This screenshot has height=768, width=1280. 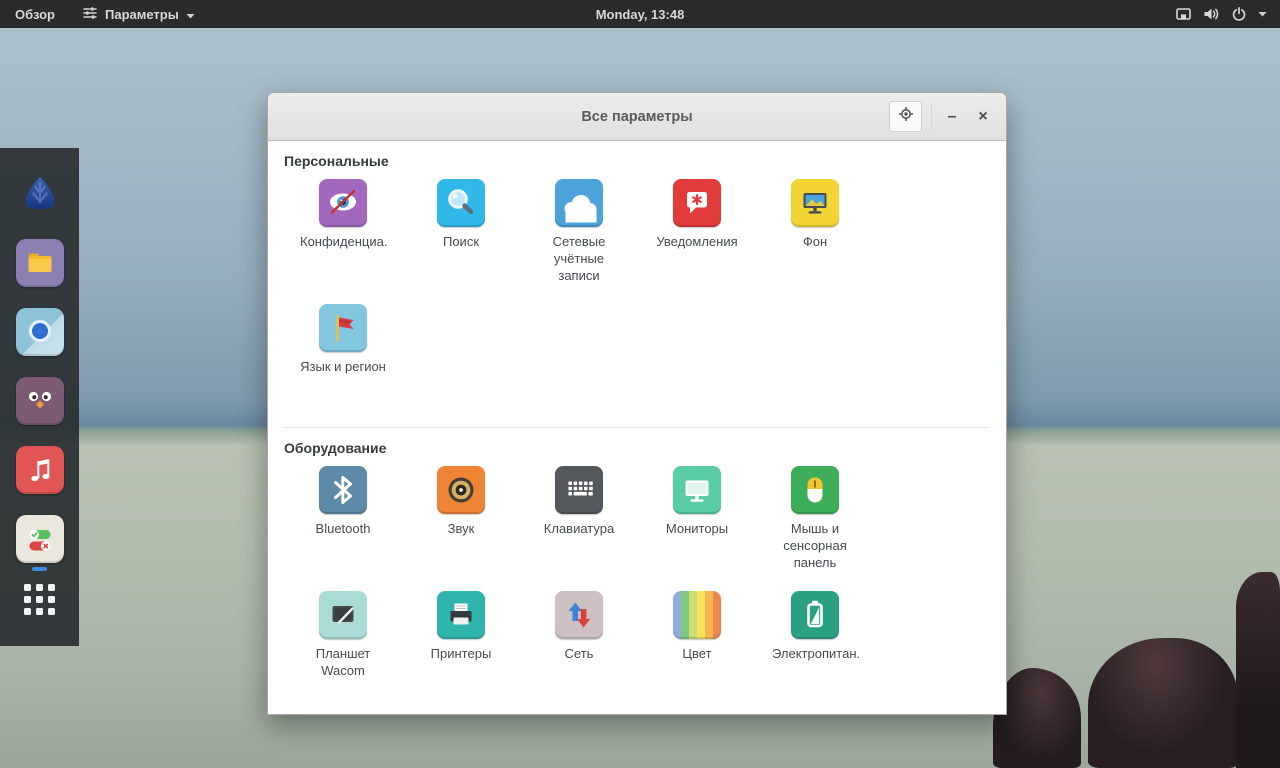 What do you see at coordinates (697, 203) in the screenshot?
I see `notifications-icon` at bounding box center [697, 203].